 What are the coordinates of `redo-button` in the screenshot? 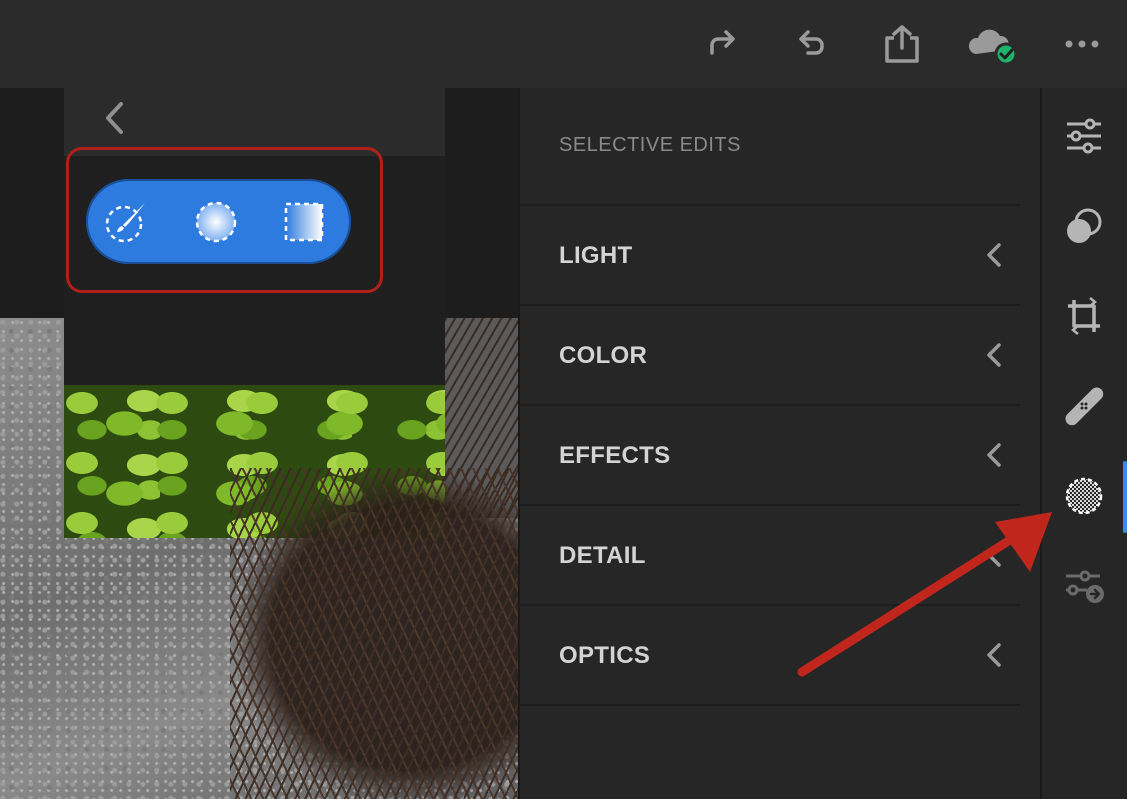 It's located at (722, 44).